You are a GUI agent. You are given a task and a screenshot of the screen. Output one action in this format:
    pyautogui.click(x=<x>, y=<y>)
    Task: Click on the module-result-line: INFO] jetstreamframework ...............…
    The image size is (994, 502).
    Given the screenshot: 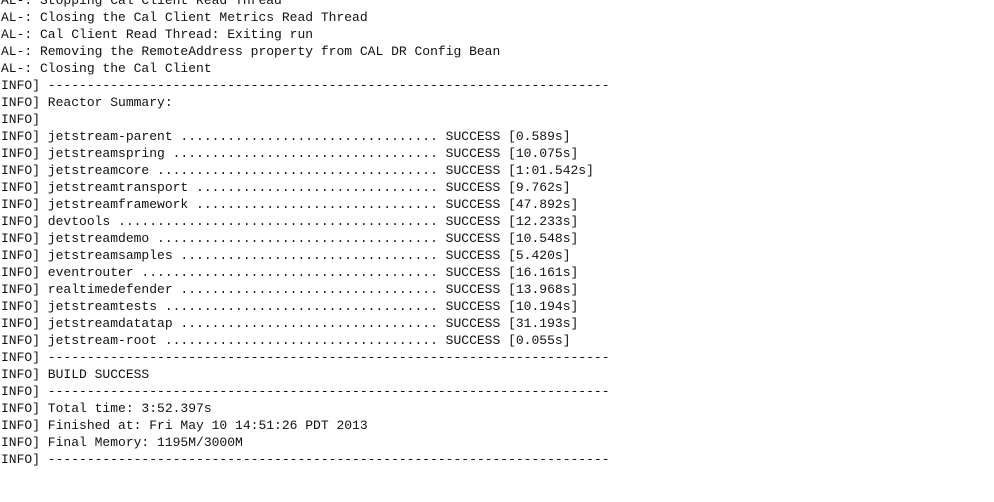 What is the action you would take?
    pyautogui.click(x=290, y=204)
    